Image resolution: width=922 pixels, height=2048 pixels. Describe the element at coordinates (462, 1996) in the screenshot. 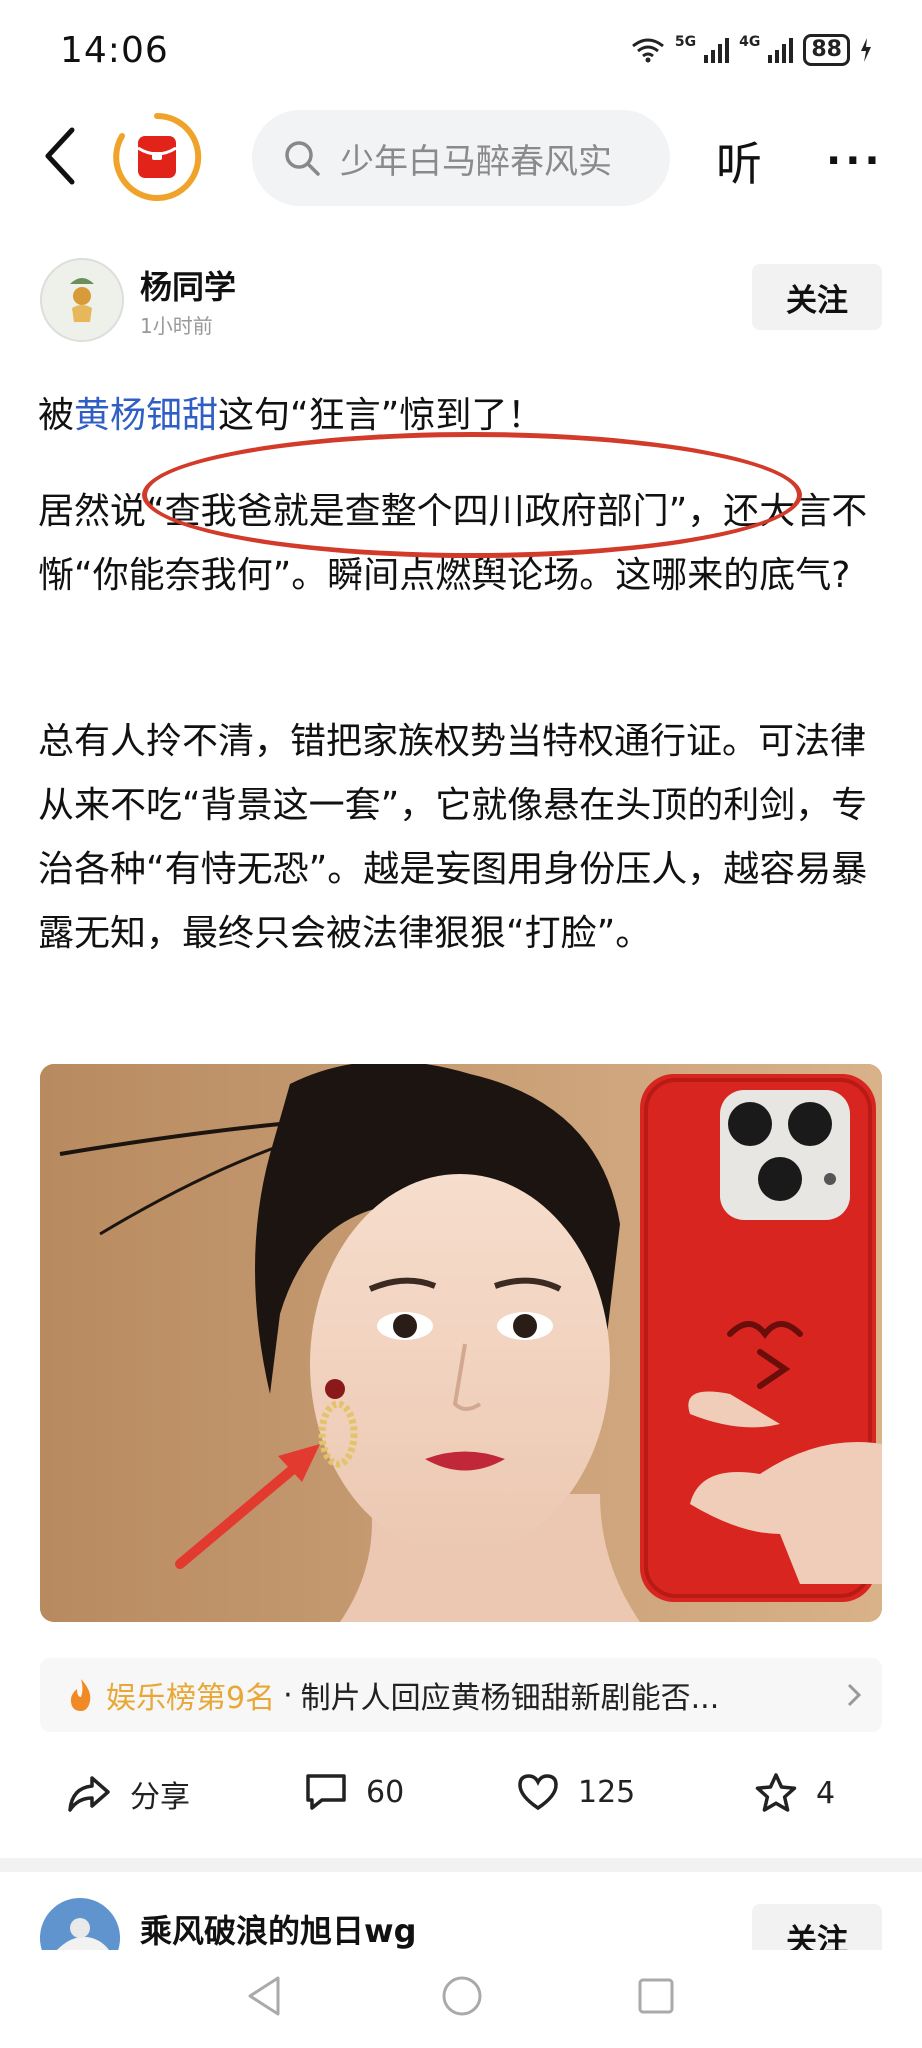

I see `nav-home-icon` at that location.